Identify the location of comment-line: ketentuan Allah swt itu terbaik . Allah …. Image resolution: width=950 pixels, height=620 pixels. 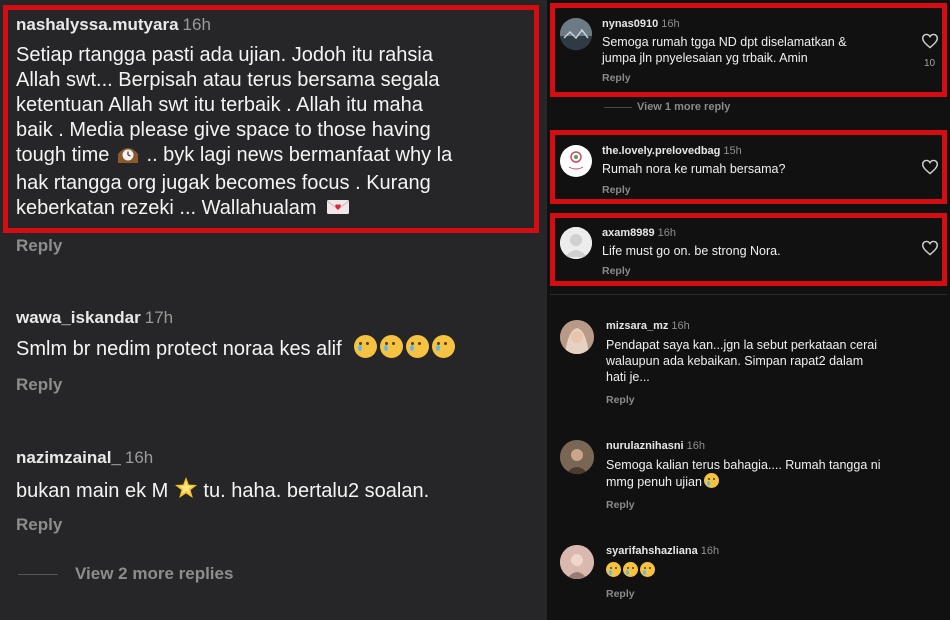
(219, 105).